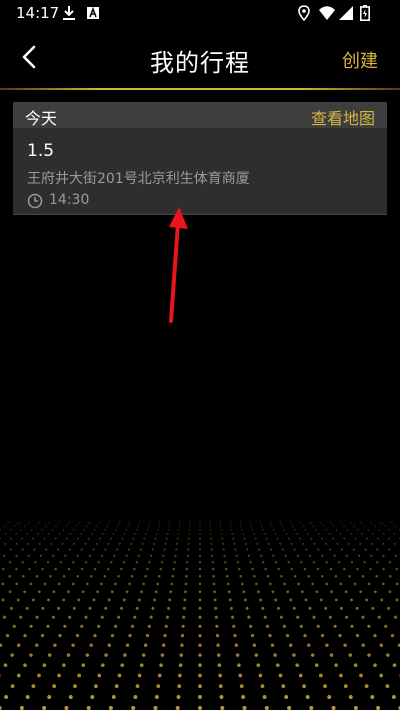 The width and height of the screenshot is (400, 710). Describe the element at coordinates (69, 13) in the screenshot. I see `download-icon` at that location.